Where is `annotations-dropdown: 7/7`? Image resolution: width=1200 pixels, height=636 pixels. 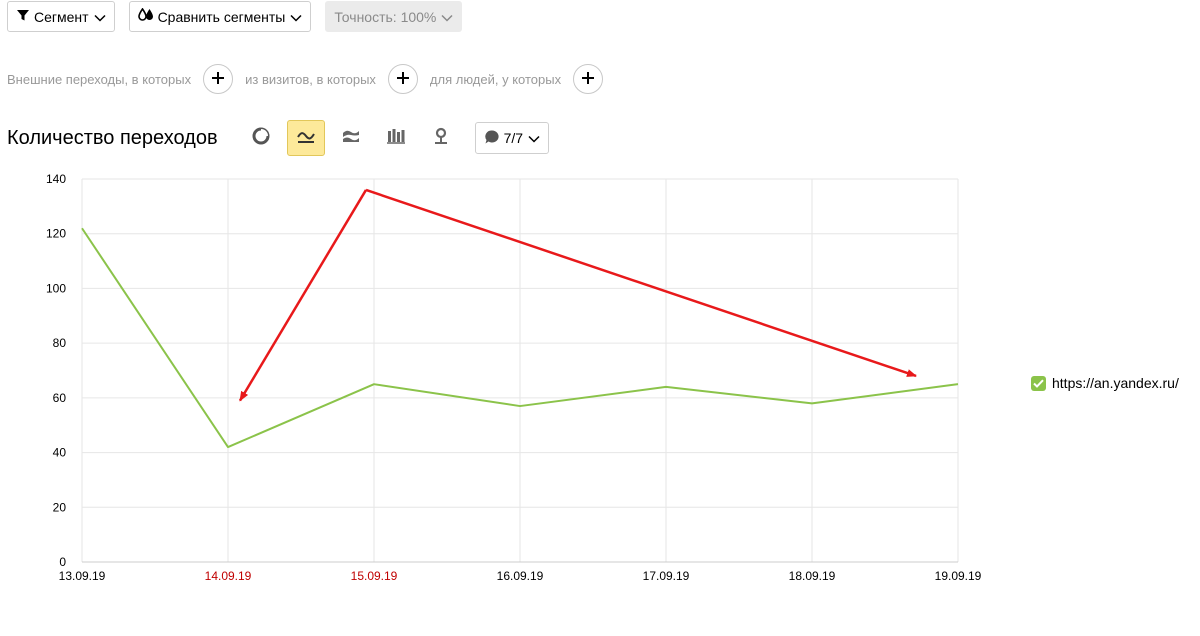 annotations-dropdown: 7/7 is located at coordinates (512, 138).